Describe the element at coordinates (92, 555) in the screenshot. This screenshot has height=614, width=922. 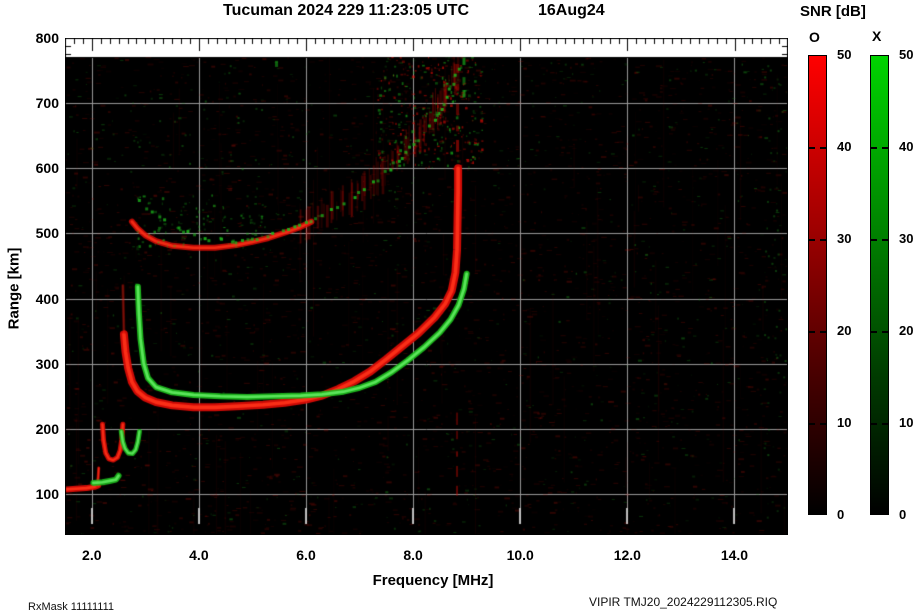
I see `x-axis-tick-label: 2.0` at that location.